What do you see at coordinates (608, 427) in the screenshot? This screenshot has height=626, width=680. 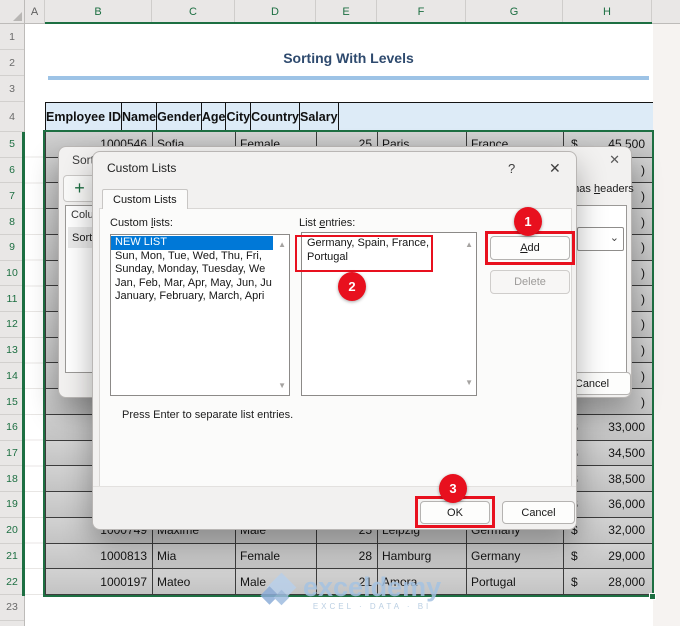 I see `salary-cell: $33,000` at bounding box center [608, 427].